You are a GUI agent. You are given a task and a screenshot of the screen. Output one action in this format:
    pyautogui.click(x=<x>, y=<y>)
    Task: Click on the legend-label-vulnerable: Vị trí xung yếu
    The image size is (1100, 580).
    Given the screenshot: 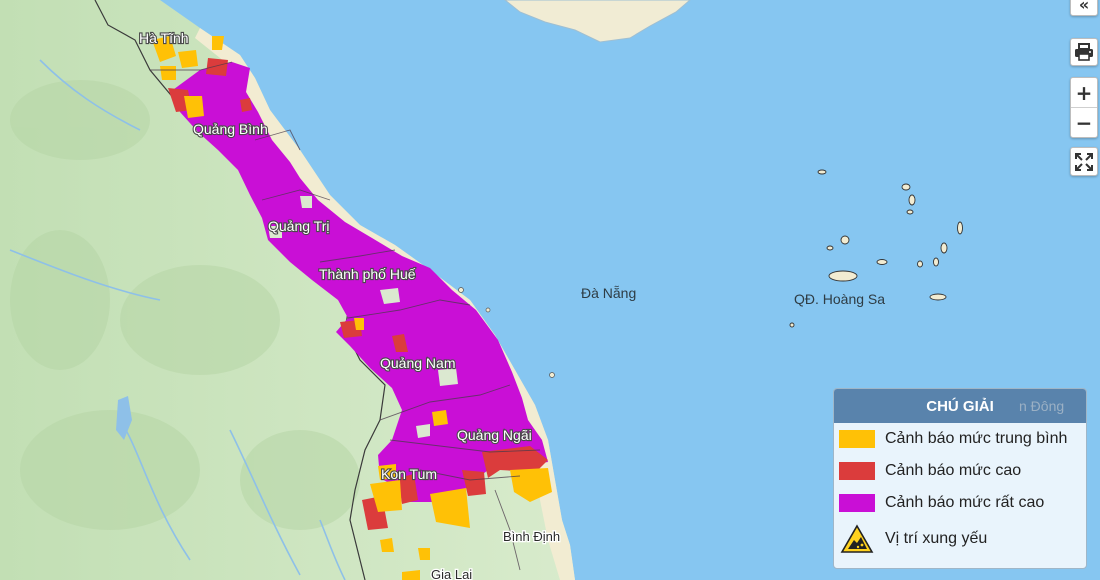 What is the action you would take?
    pyautogui.click(x=936, y=538)
    